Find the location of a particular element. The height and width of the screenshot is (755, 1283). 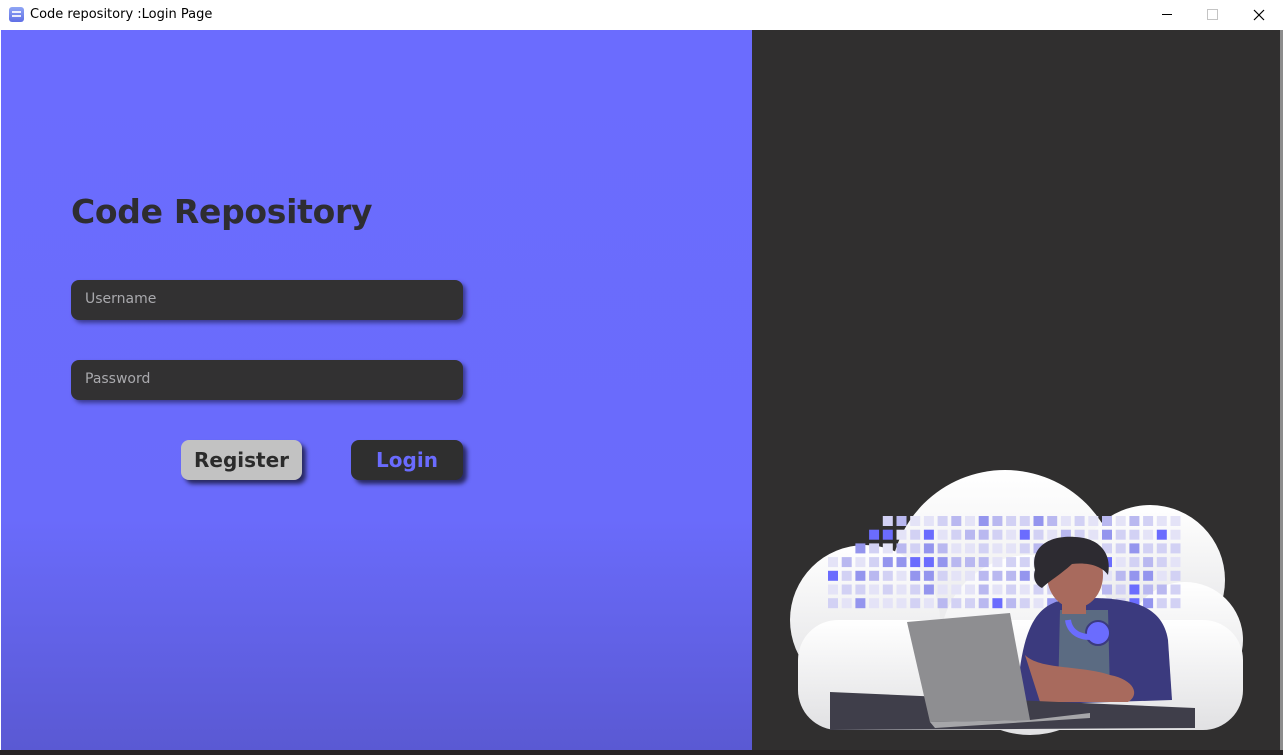

login-button: Login is located at coordinates (407, 460).